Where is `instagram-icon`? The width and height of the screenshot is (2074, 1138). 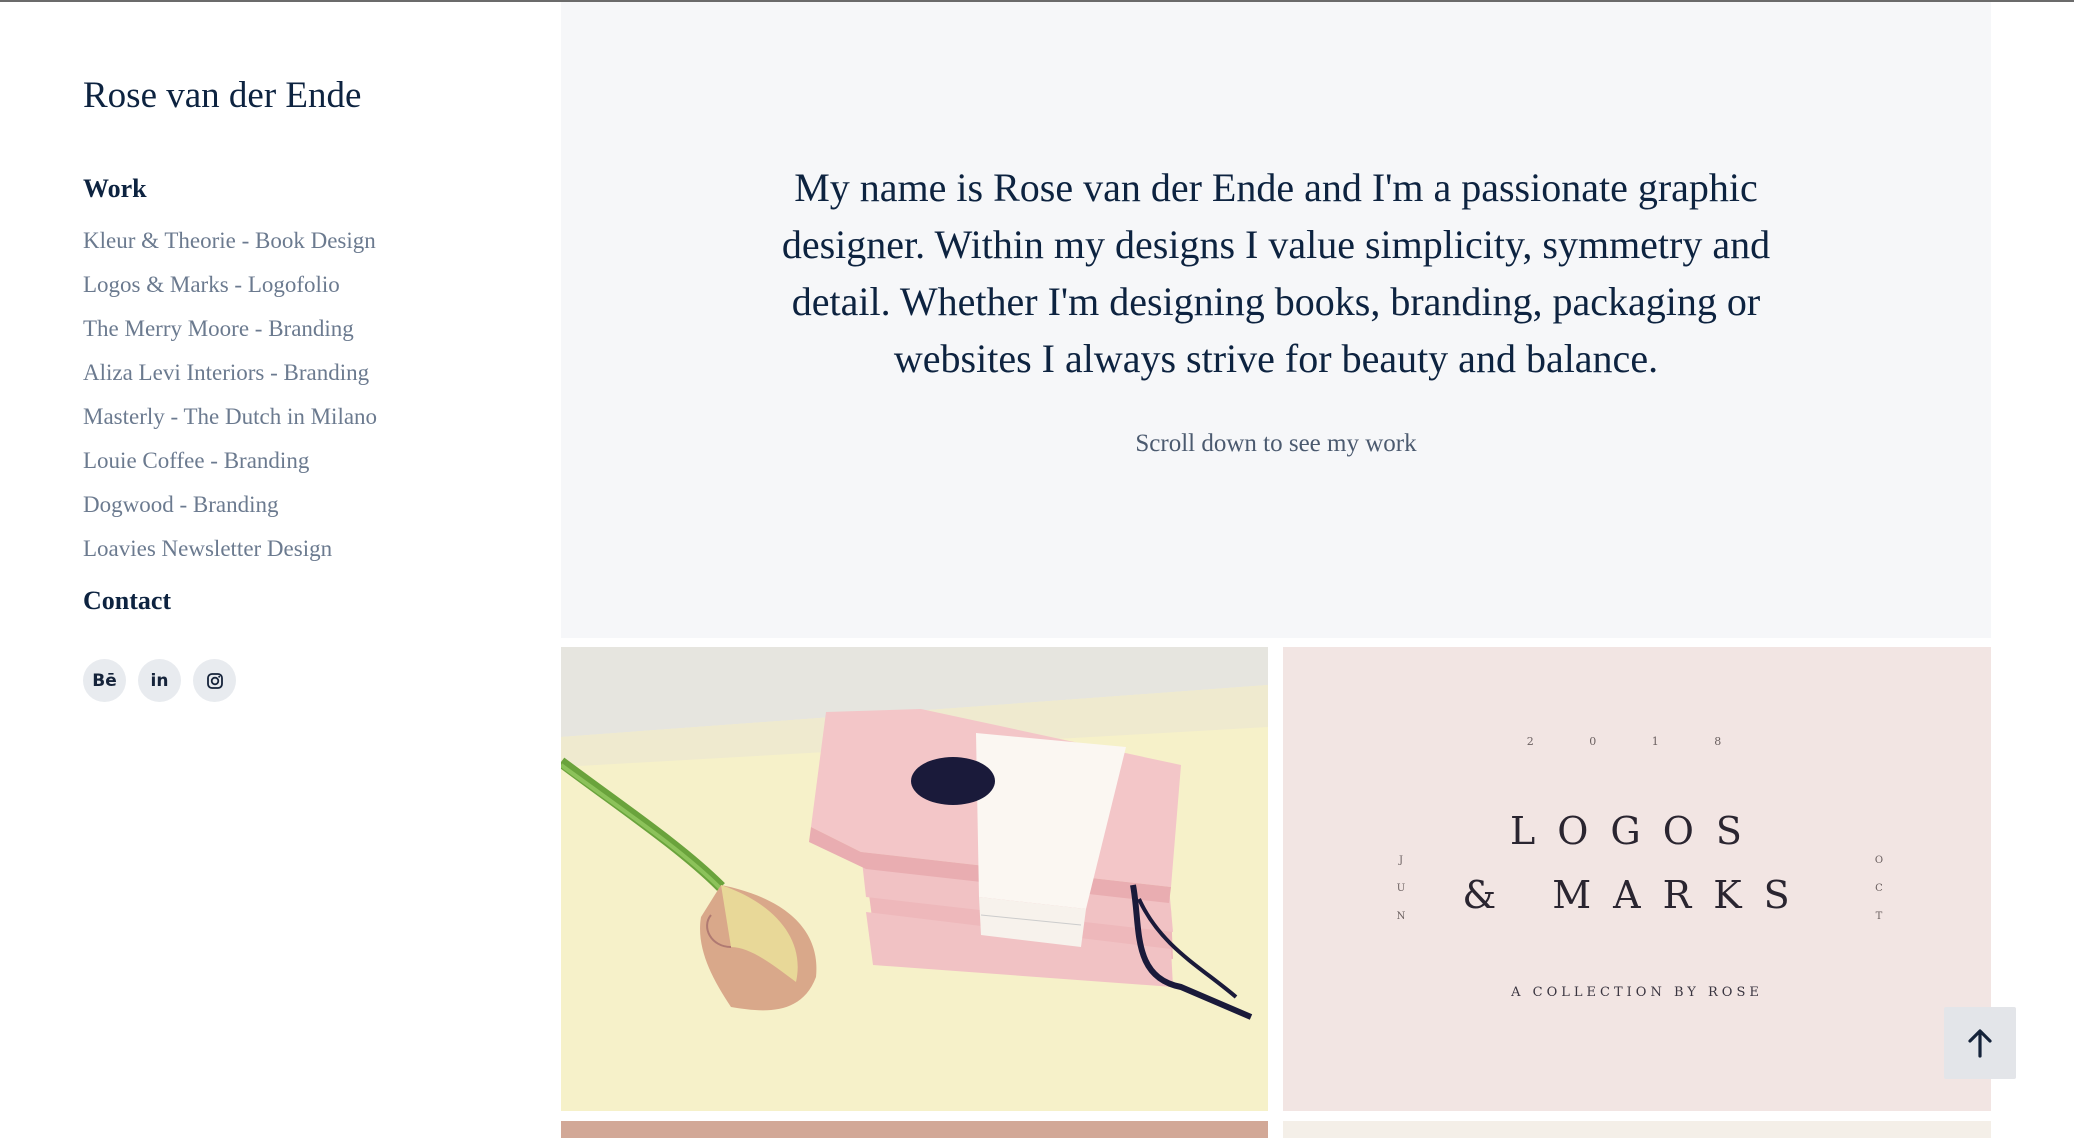
instagram-icon is located at coordinates (214, 680).